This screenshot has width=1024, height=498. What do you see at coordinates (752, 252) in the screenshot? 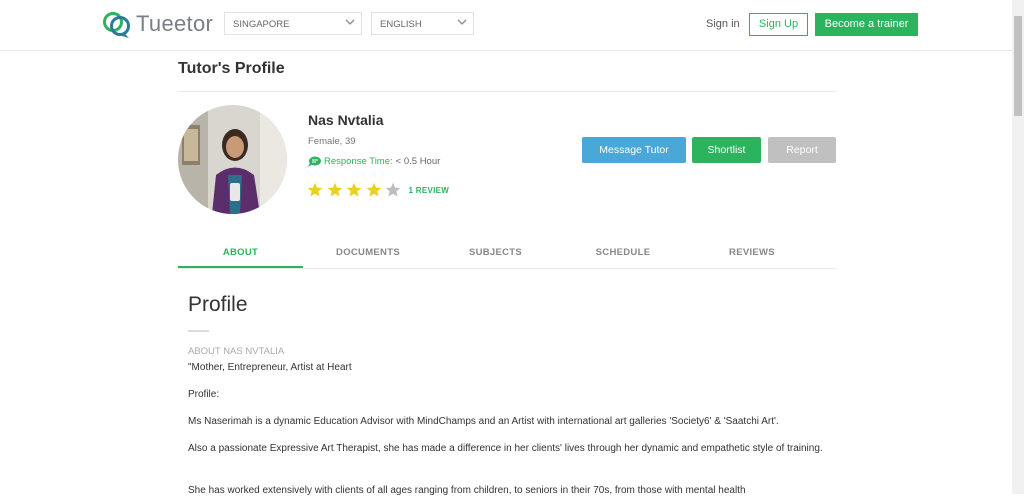
I see `tab-reviews: REVIEWS` at bounding box center [752, 252].